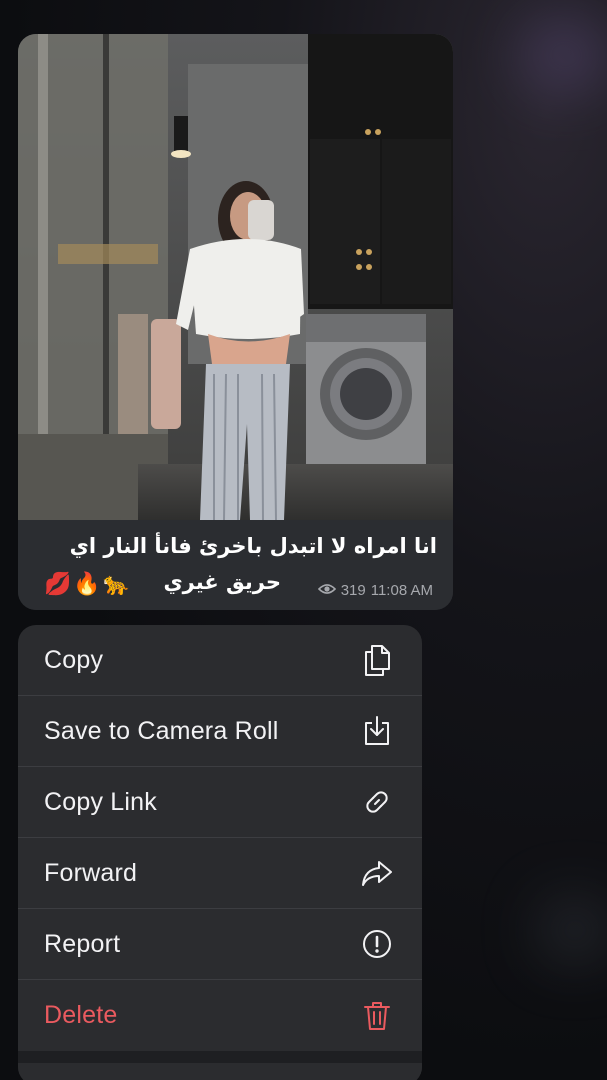 The height and width of the screenshot is (1080, 607). Describe the element at coordinates (401, 590) in the screenshot. I see `message-time: 11:08 AM` at that location.